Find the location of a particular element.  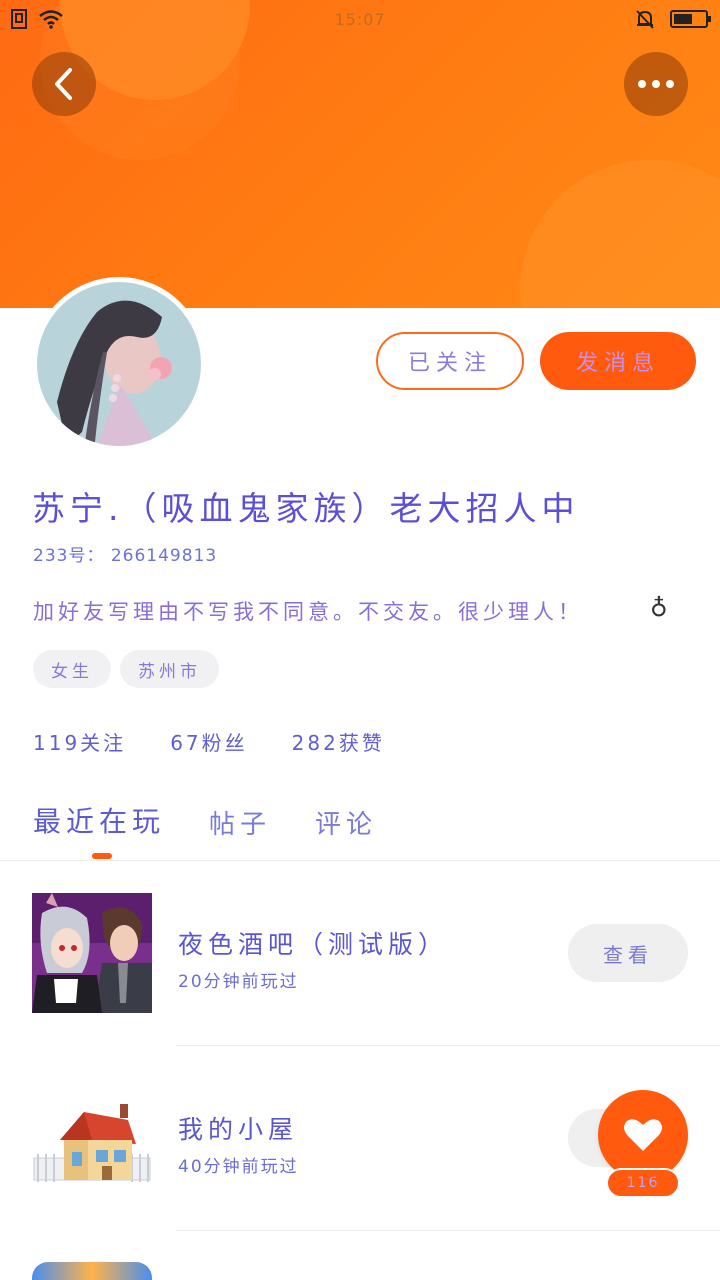

bio-symbol: ♁ is located at coordinates (659, 608).